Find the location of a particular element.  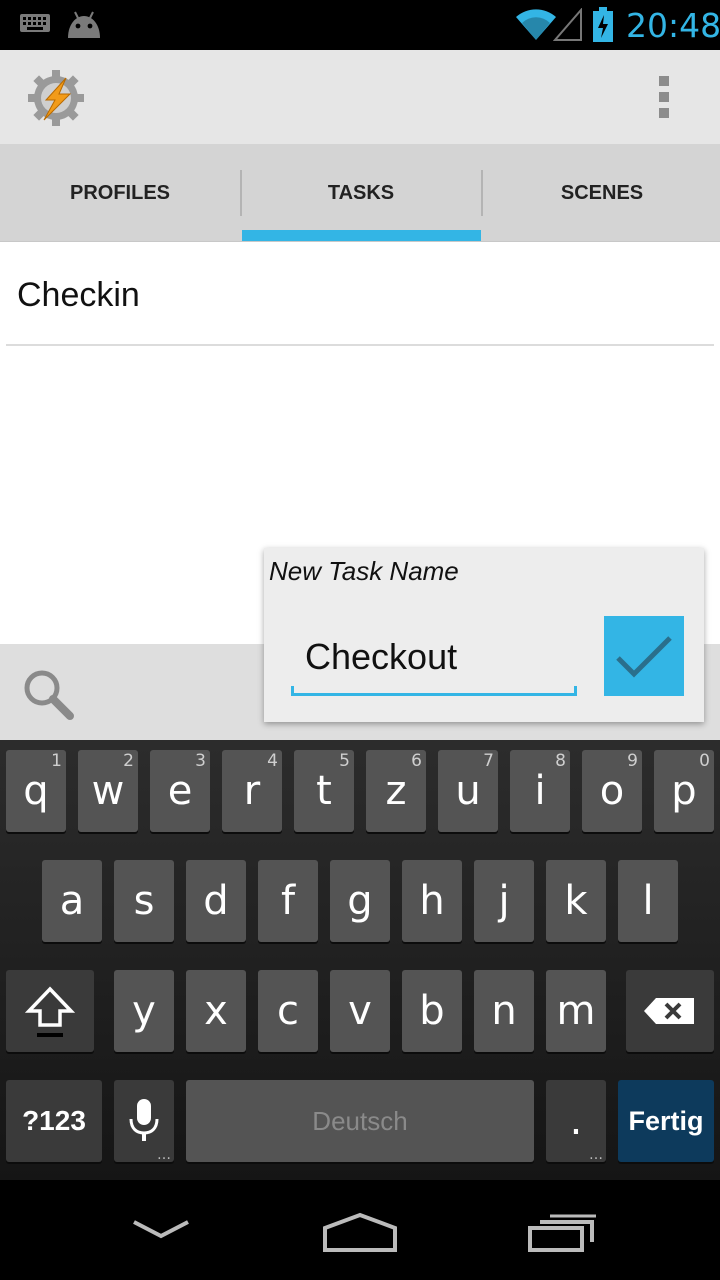

key-i: i8 is located at coordinates (540, 791).